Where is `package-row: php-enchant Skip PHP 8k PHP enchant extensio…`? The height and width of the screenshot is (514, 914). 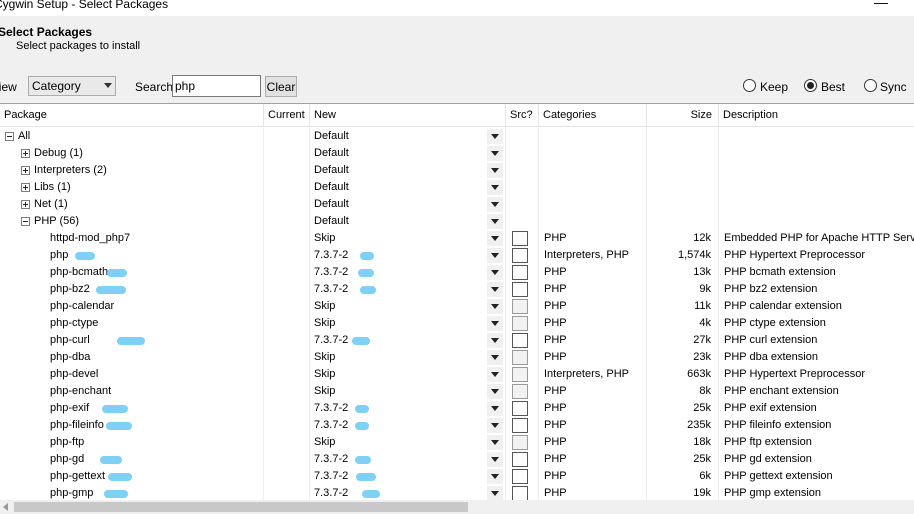
package-row: php-enchant Skip PHP 8k PHP enchant extensio… is located at coordinates (457, 391).